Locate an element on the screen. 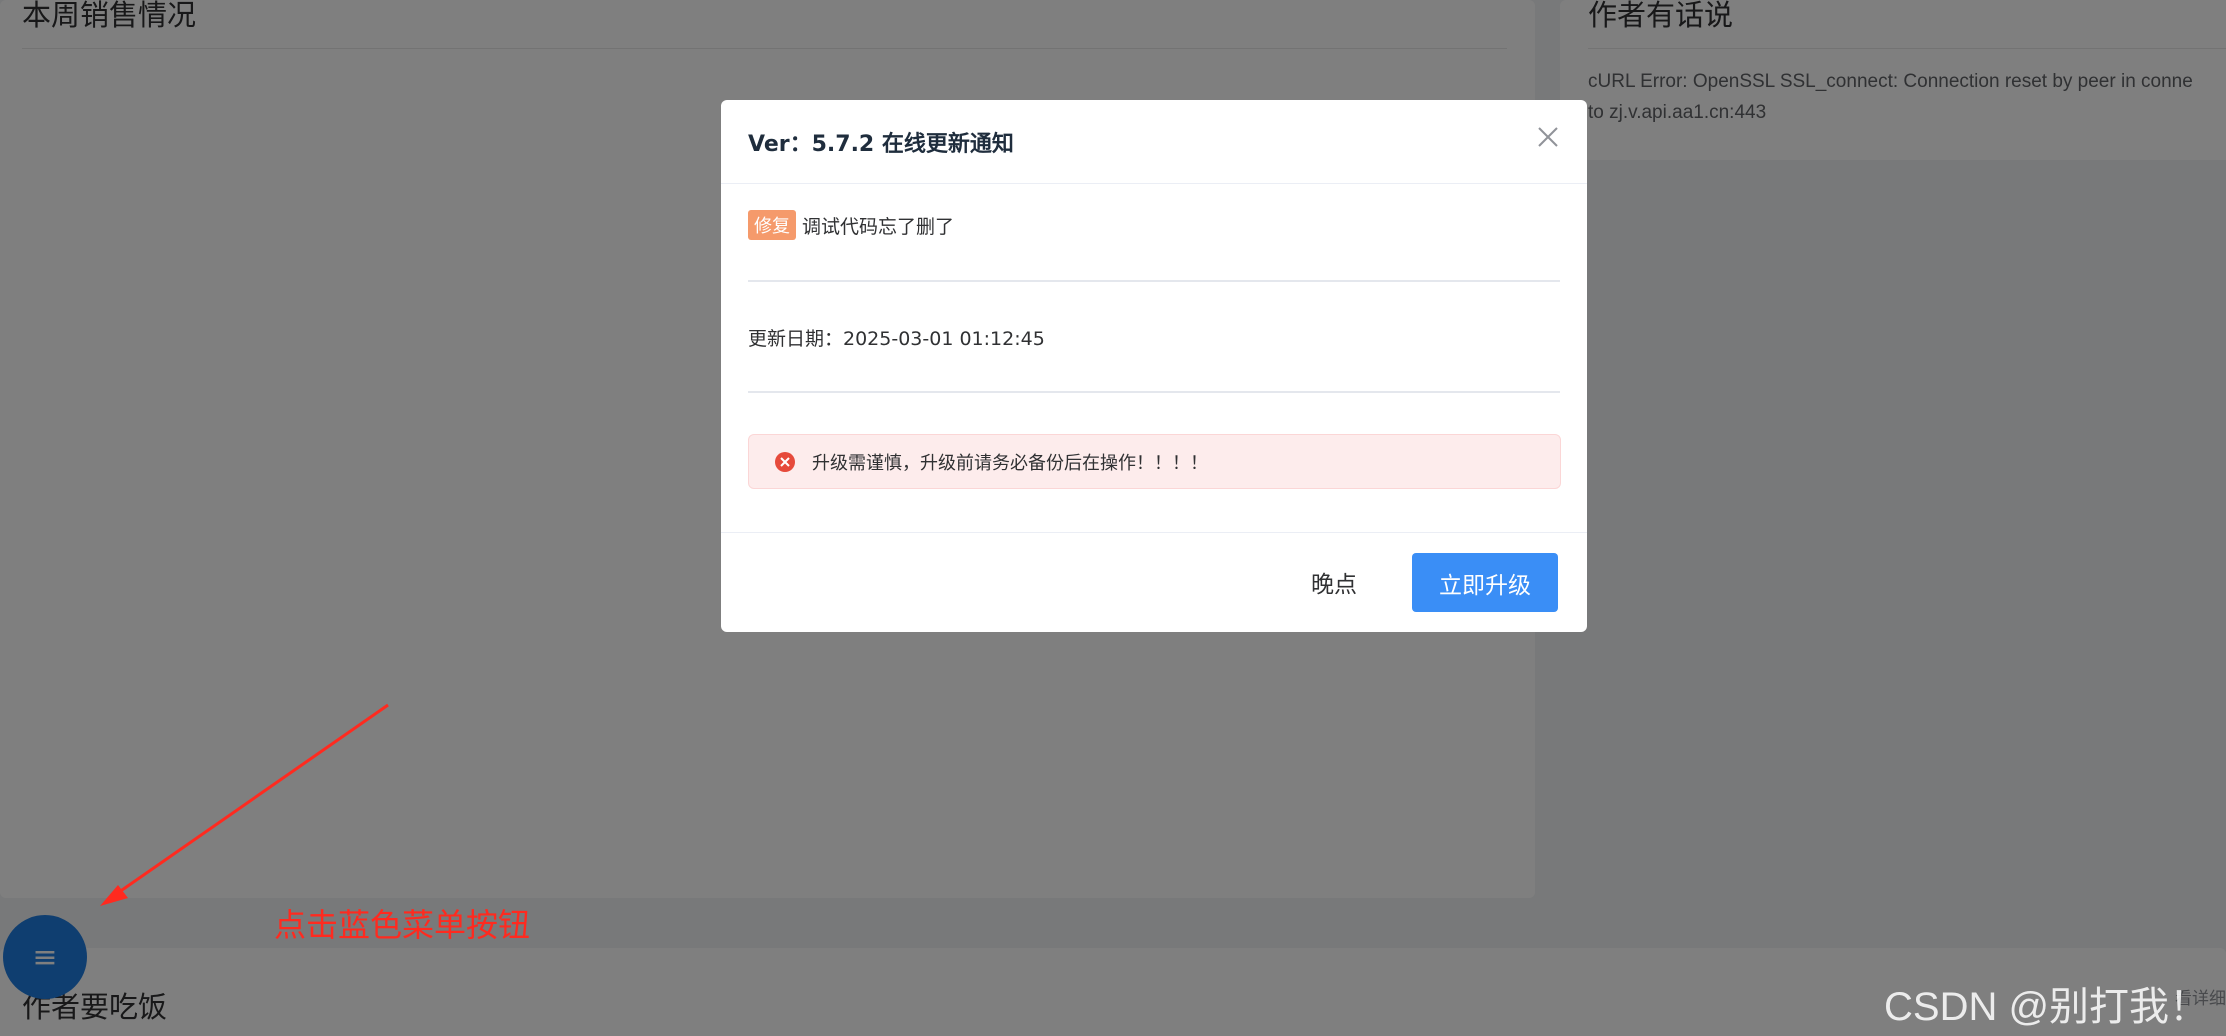 This screenshot has width=2226, height=1036. alert-text: 升级需谨慎，升级前请务必备份后在操作！！！！ is located at coordinates (1010, 463).